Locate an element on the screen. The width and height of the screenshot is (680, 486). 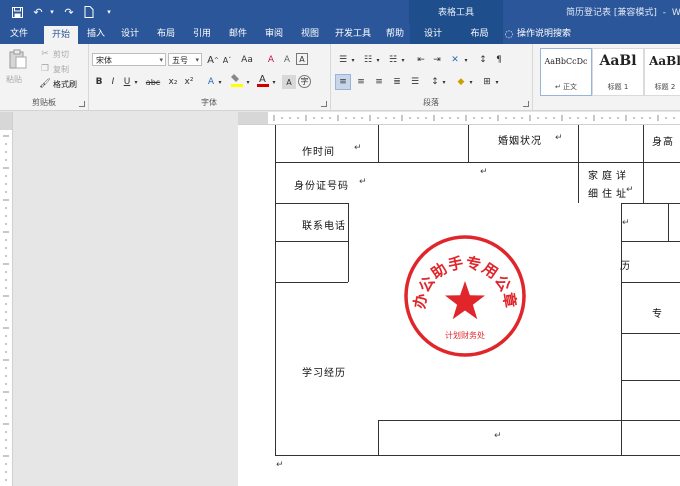
style-heading-2: AaBl 标题 2 is located at coordinates (662, 72).